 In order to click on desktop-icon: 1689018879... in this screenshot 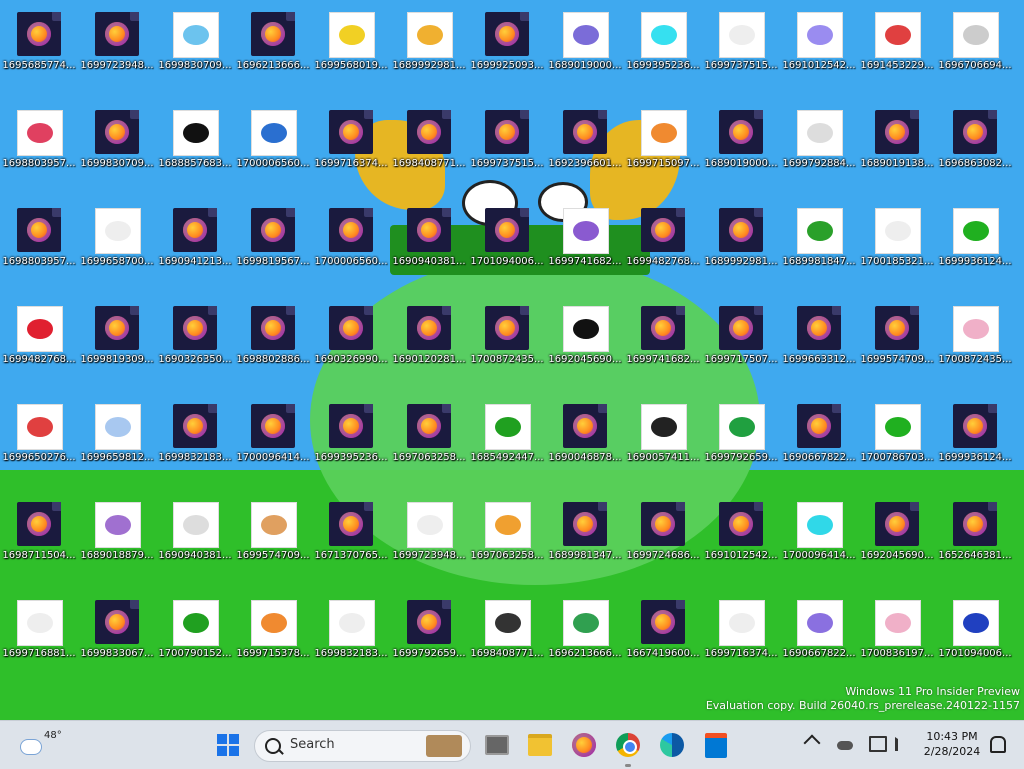, I will do `click(117, 536)`.